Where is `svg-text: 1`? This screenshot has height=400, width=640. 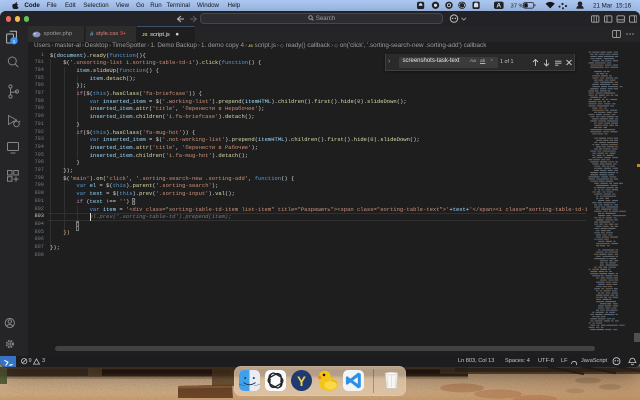 svg-text: 1 is located at coordinates (14, 41).